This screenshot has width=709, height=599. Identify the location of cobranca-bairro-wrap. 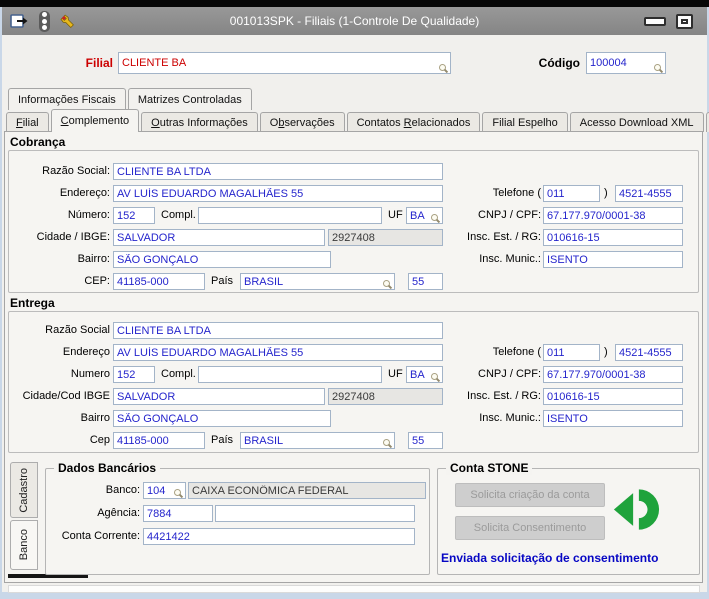
(222, 259).